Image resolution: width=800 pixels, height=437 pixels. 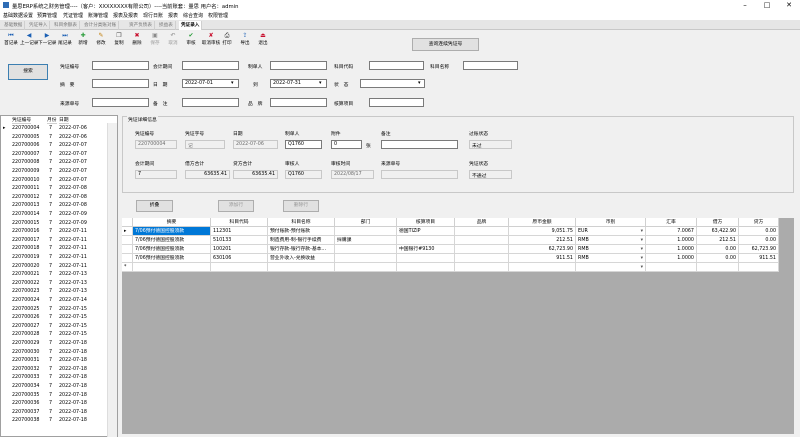 What do you see at coordinates (153, 15) in the screenshot?
I see `menu-daily: 现行日账` at bounding box center [153, 15].